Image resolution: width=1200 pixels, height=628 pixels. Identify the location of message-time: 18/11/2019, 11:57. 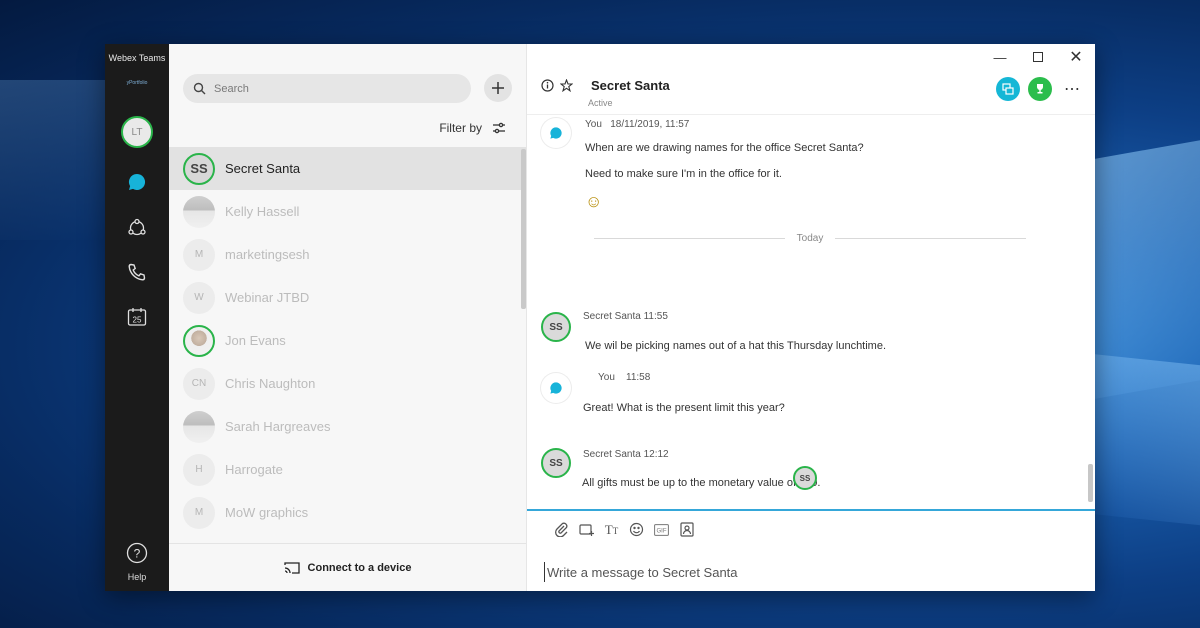
(650, 124).